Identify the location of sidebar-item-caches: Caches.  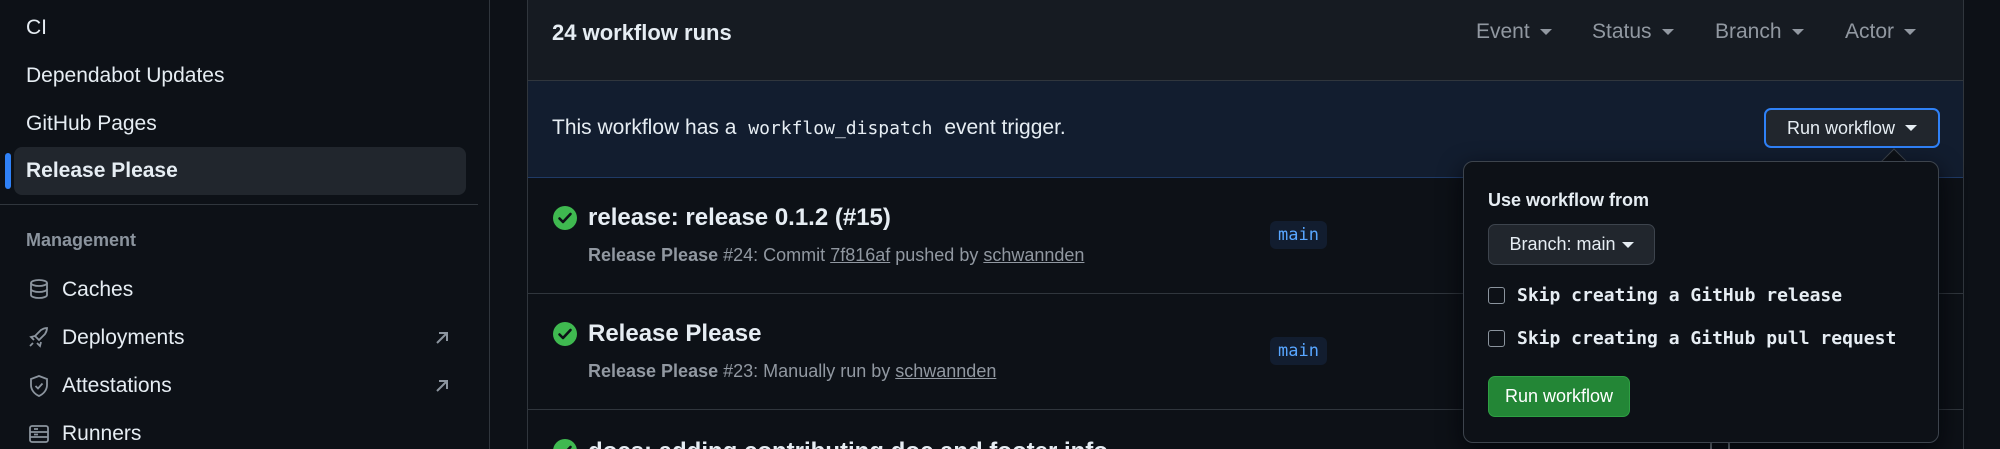
(240, 290).